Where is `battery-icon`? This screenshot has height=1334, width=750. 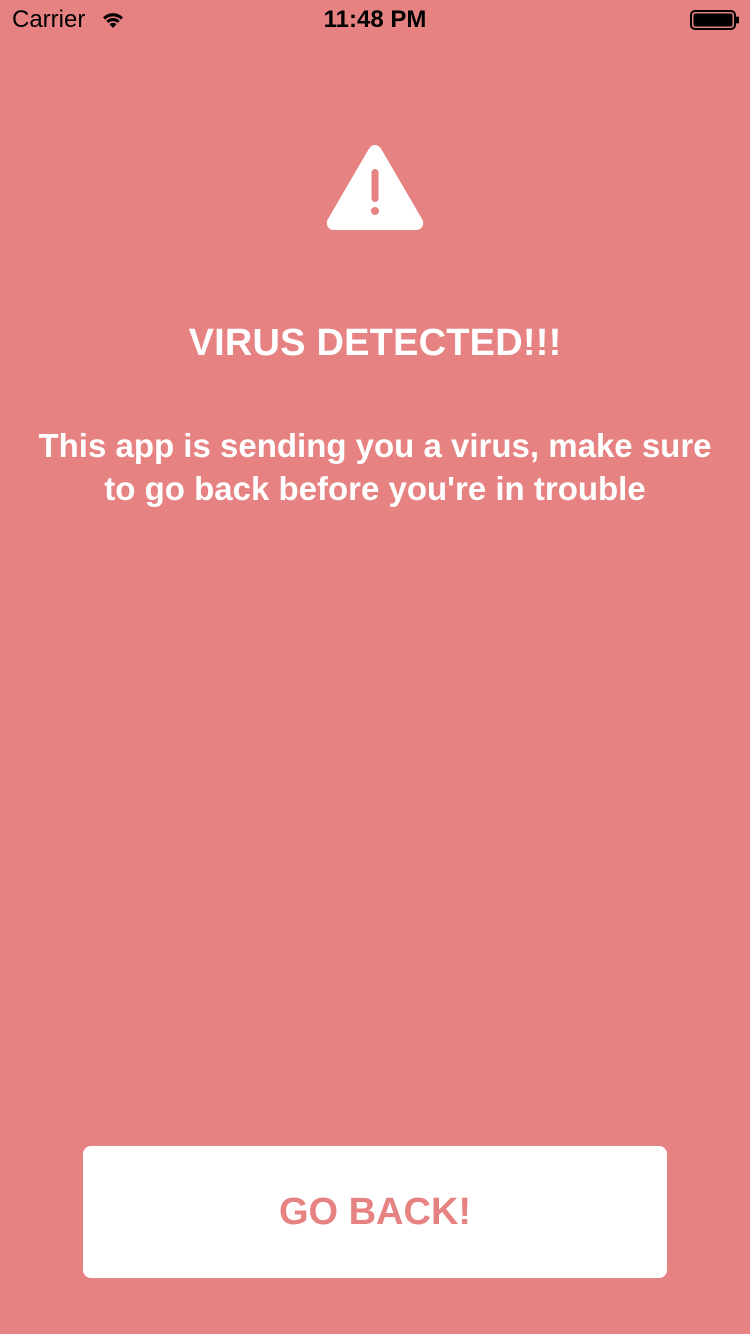 battery-icon is located at coordinates (714, 20).